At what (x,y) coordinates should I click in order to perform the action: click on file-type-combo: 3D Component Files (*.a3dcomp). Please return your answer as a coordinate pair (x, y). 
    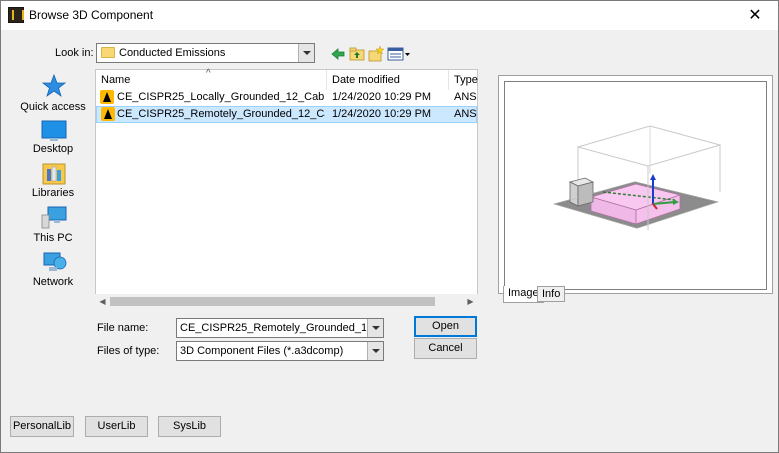
    Looking at the image, I should click on (280, 351).